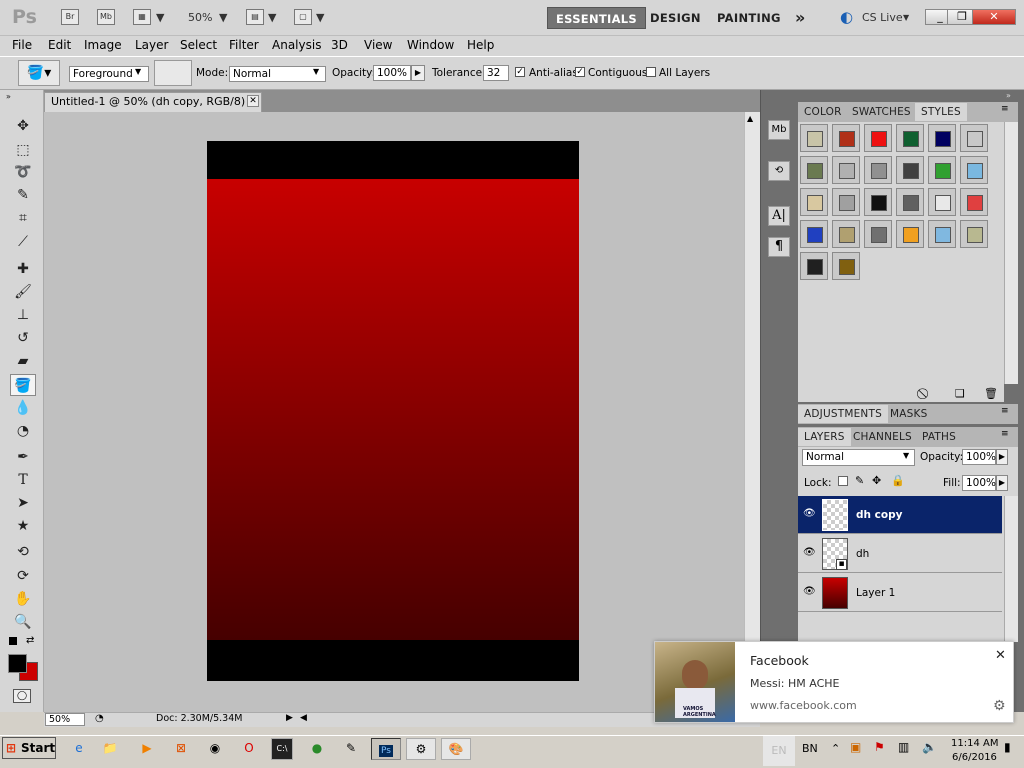  I want to click on opacity-slider-button: ▶, so click(418, 73).